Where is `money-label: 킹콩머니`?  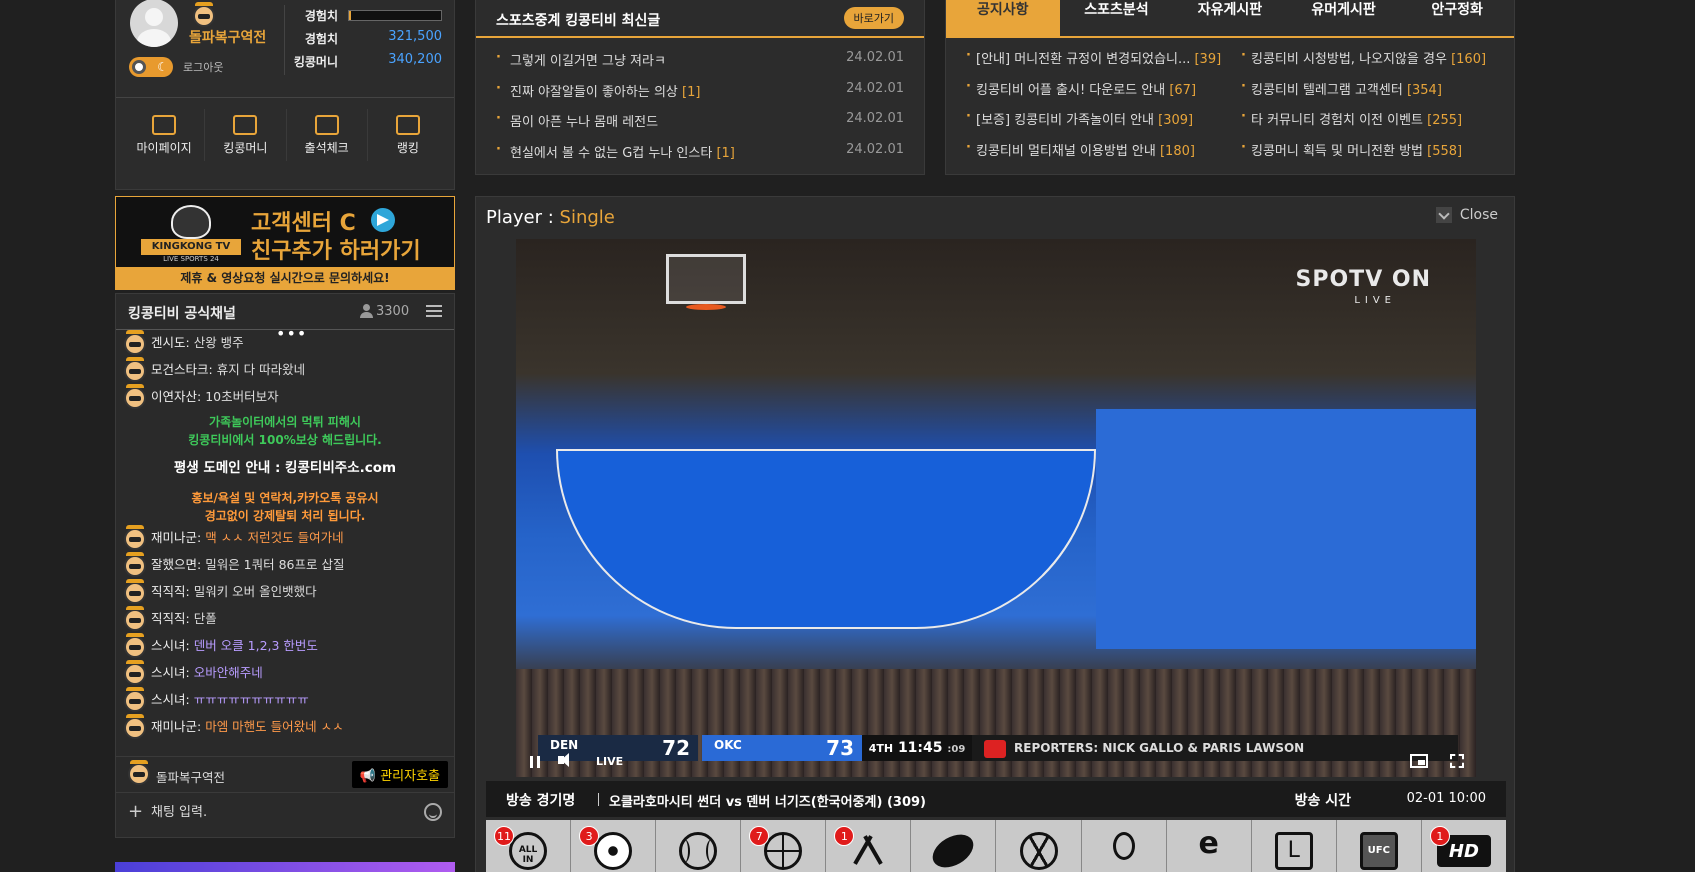 money-label: 킹콩머니 is located at coordinates (315, 62).